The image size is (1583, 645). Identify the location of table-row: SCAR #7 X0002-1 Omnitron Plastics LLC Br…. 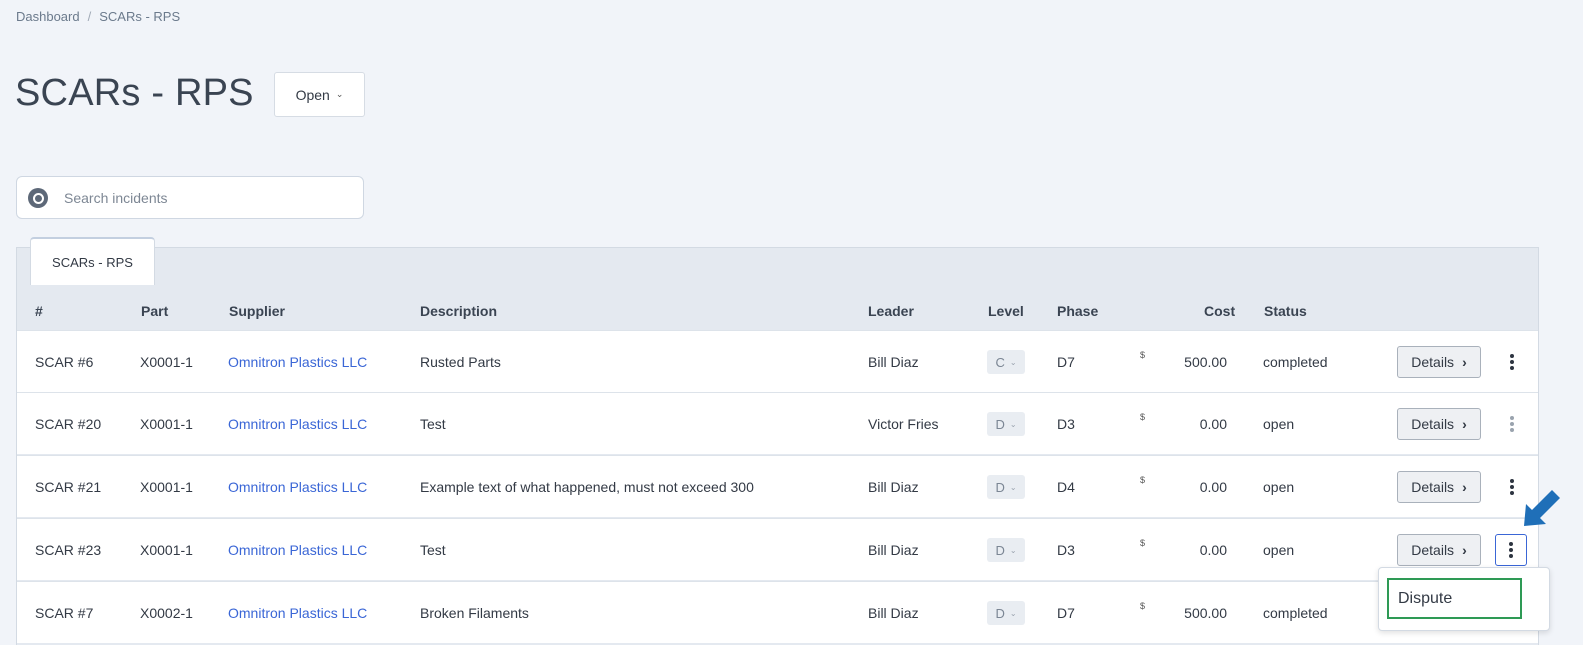
(777, 612).